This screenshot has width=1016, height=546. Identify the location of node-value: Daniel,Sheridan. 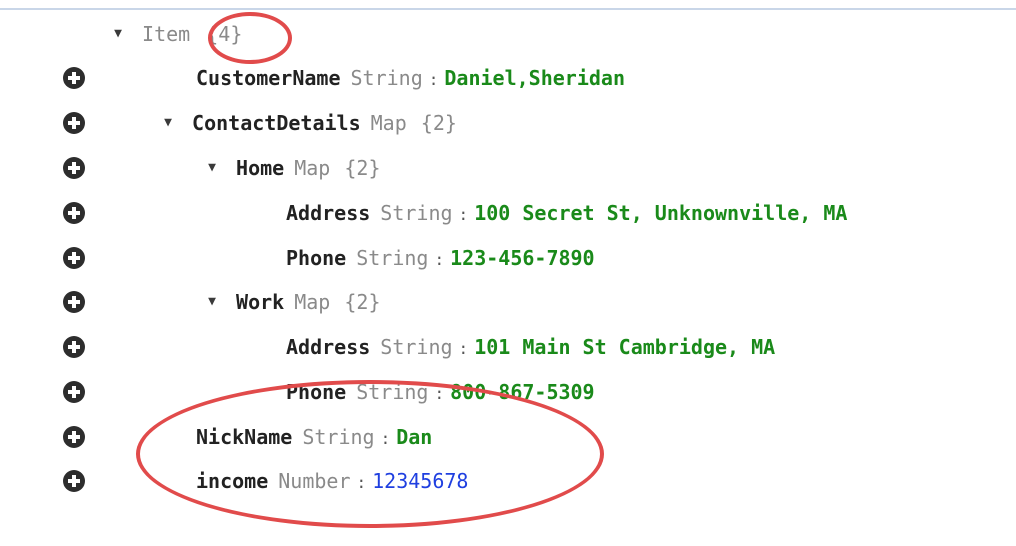
(534, 78).